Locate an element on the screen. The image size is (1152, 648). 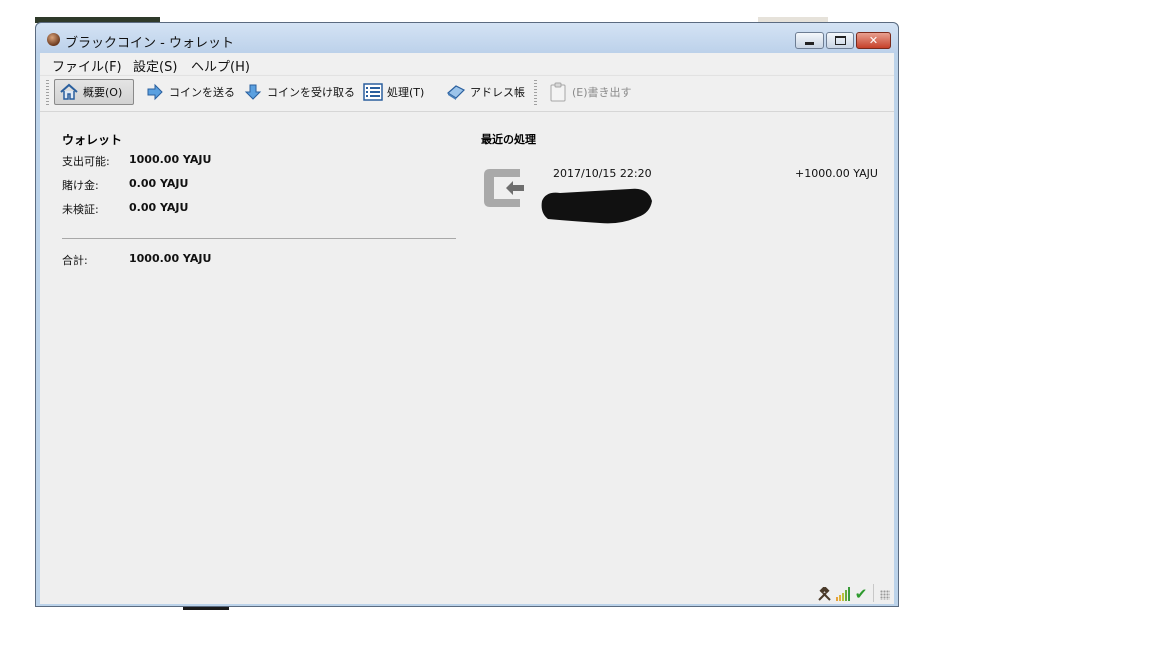
window-title: ブラックコイン - ウォレット is located at coordinates (149, 43).